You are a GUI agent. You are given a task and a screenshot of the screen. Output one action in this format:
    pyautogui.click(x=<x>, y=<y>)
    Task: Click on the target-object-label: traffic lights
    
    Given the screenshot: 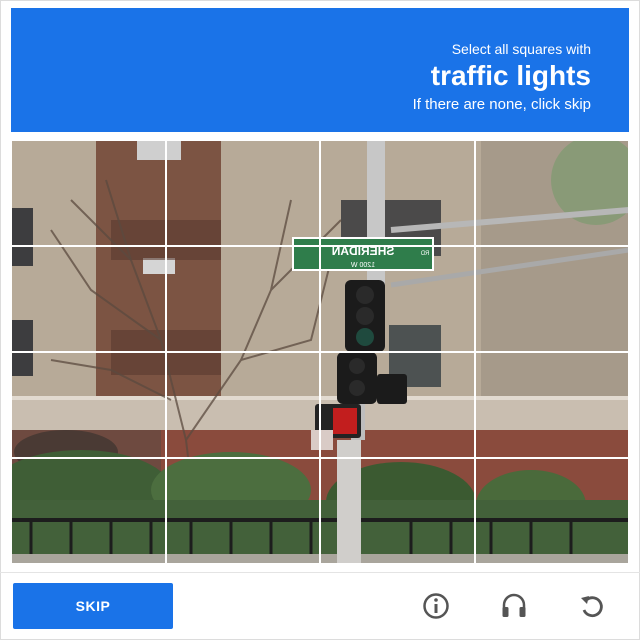 What is the action you would take?
    pyautogui.click(x=510, y=75)
    